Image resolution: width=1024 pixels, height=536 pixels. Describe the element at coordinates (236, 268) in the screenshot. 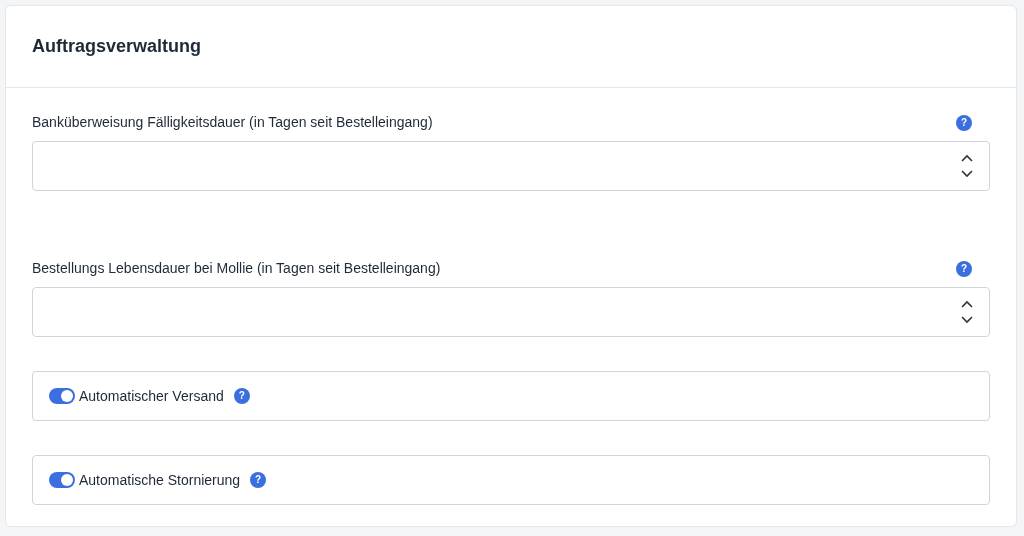

I see `field-label: Bestellungs Lebensdauer bei Mollie (in Tagen seit Bestelleingang)` at that location.